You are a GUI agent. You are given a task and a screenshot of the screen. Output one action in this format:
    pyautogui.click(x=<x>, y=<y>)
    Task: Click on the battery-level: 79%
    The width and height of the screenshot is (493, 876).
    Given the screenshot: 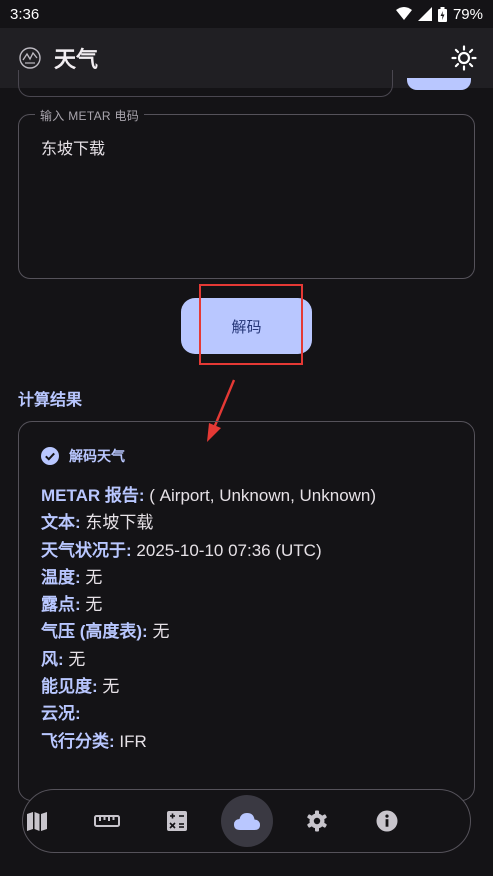 What is the action you would take?
    pyautogui.click(x=467, y=14)
    